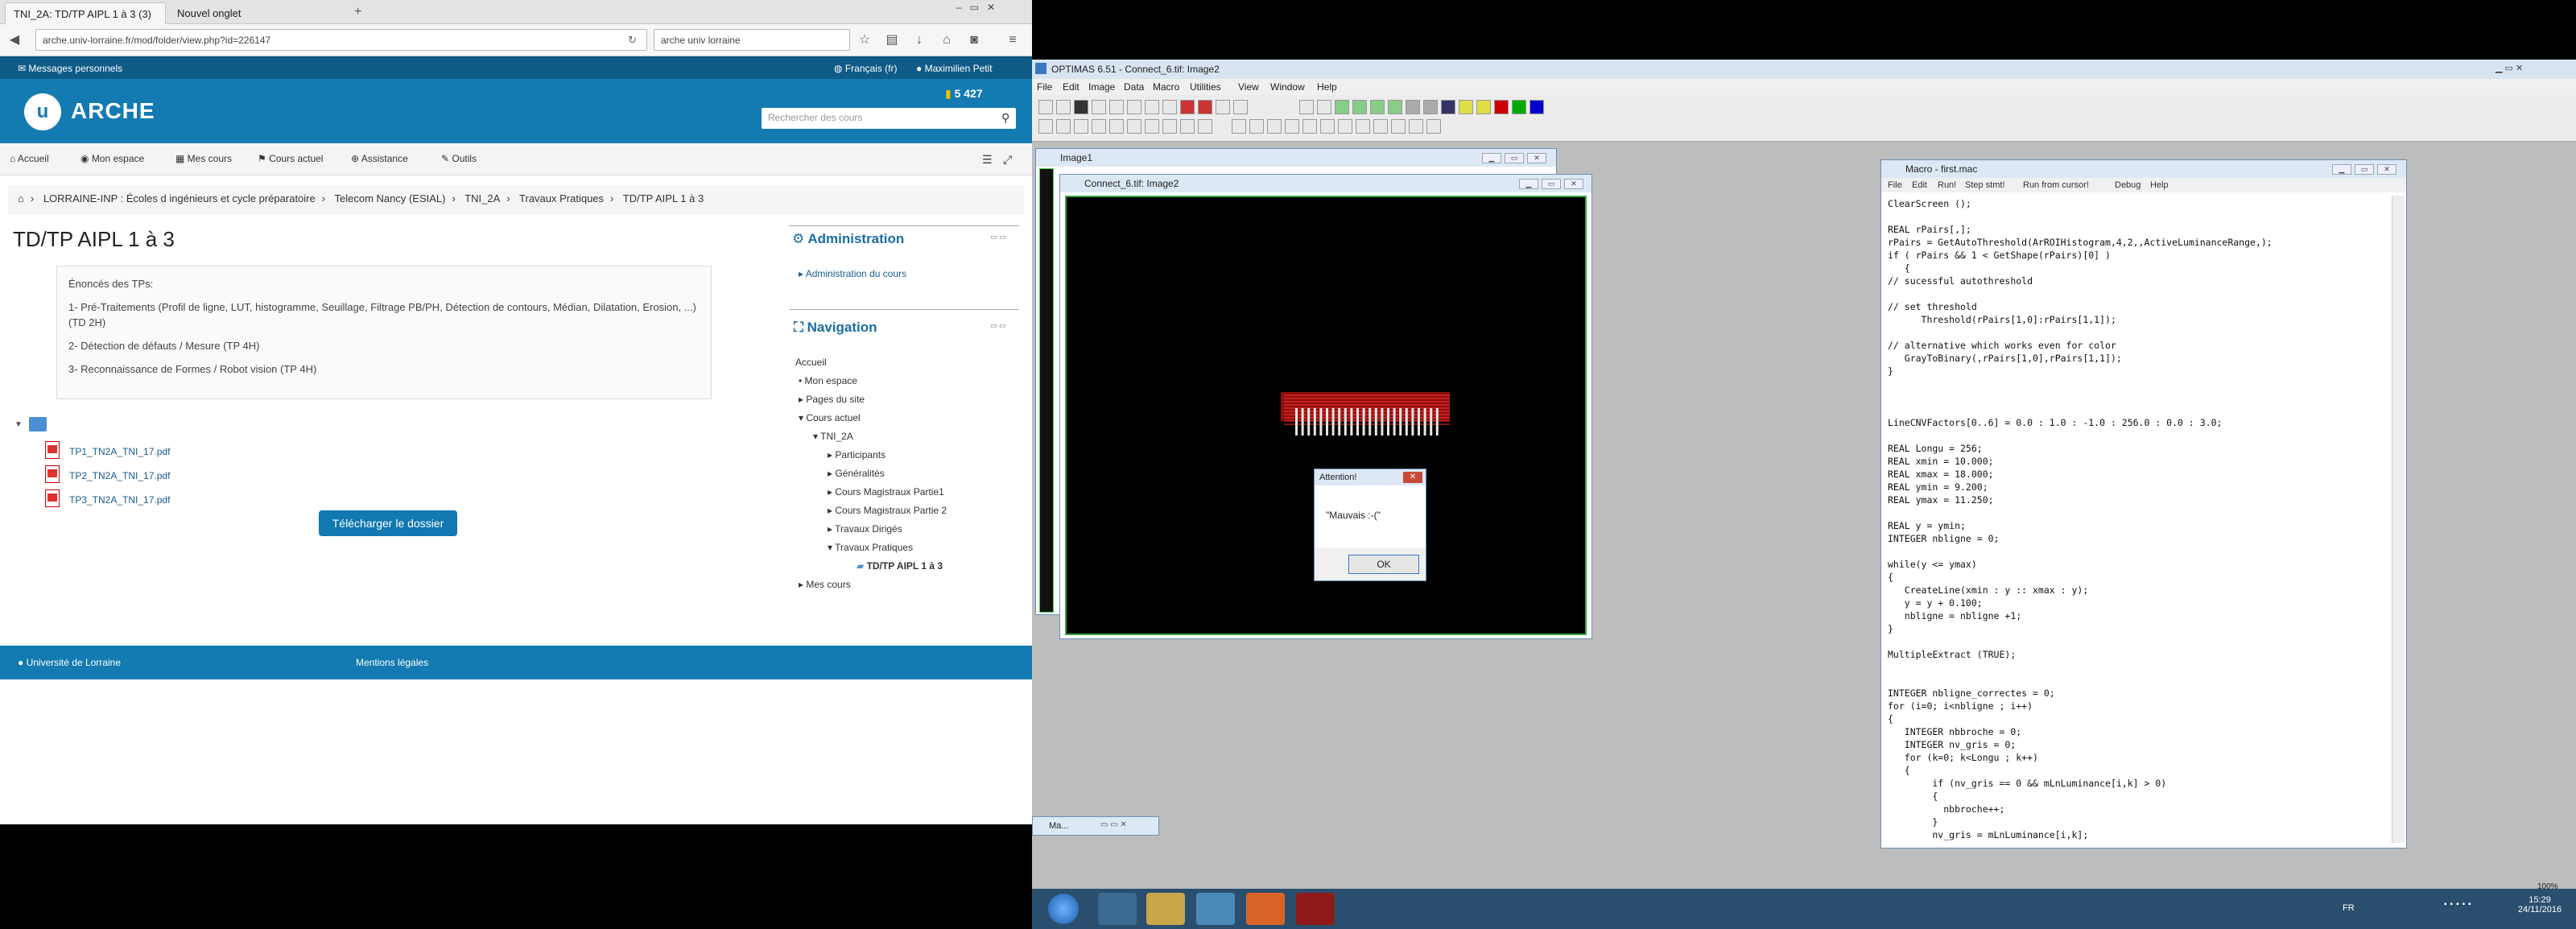 Image resolution: width=2576 pixels, height=929 pixels. What do you see at coordinates (1265, 909) in the screenshot?
I see `firefox-icon` at bounding box center [1265, 909].